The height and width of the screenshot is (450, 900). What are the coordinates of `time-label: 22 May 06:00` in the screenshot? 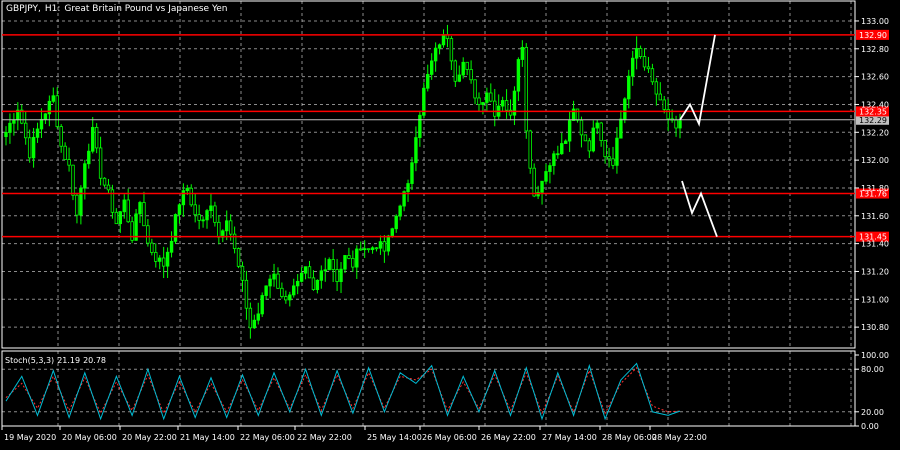 It's located at (267, 437).